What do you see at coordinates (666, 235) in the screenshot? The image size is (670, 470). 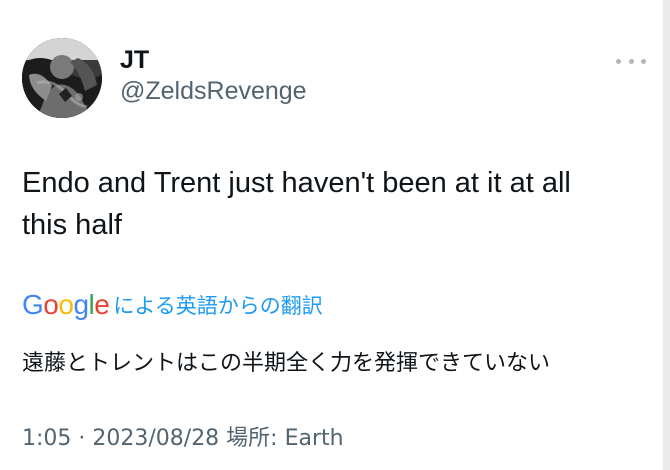 I see `scrollbar-track` at bounding box center [666, 235].